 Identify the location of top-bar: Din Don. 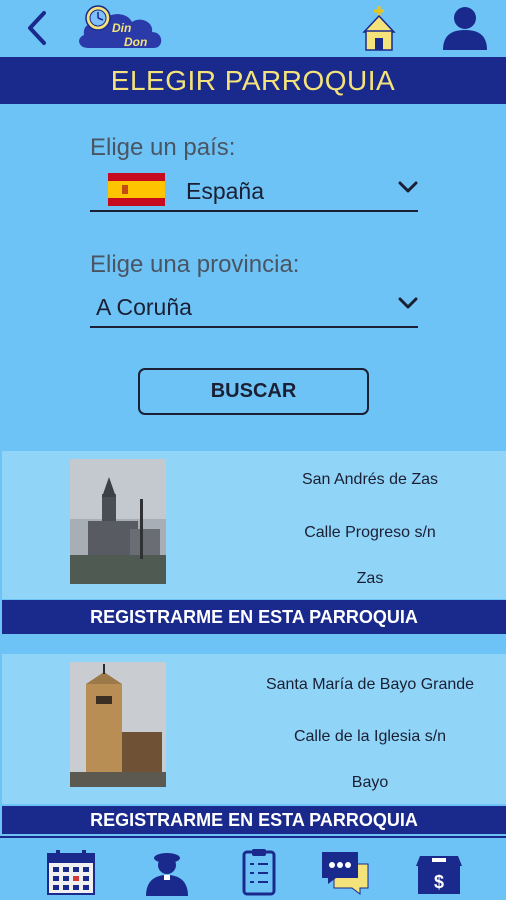
(253, 28).